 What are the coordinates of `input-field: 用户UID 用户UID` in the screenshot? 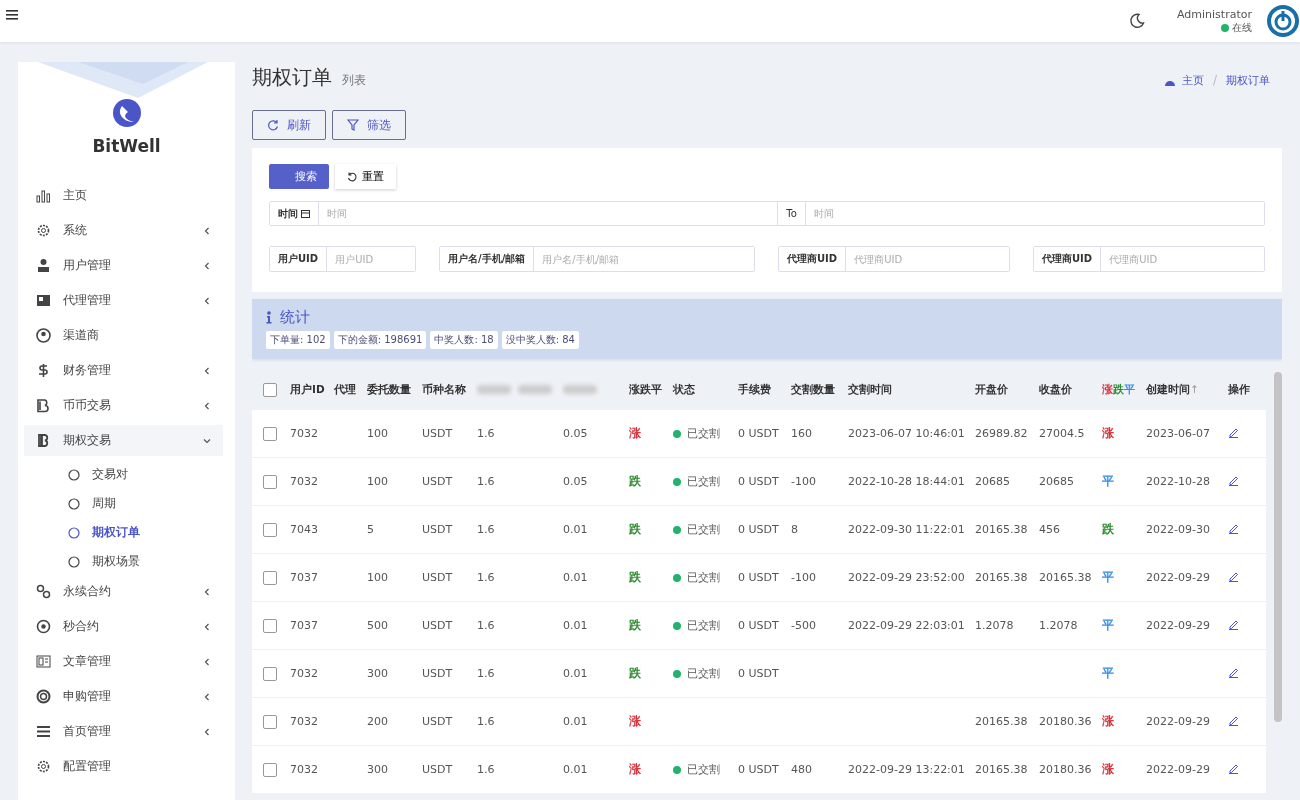 It's located at (342, 259).